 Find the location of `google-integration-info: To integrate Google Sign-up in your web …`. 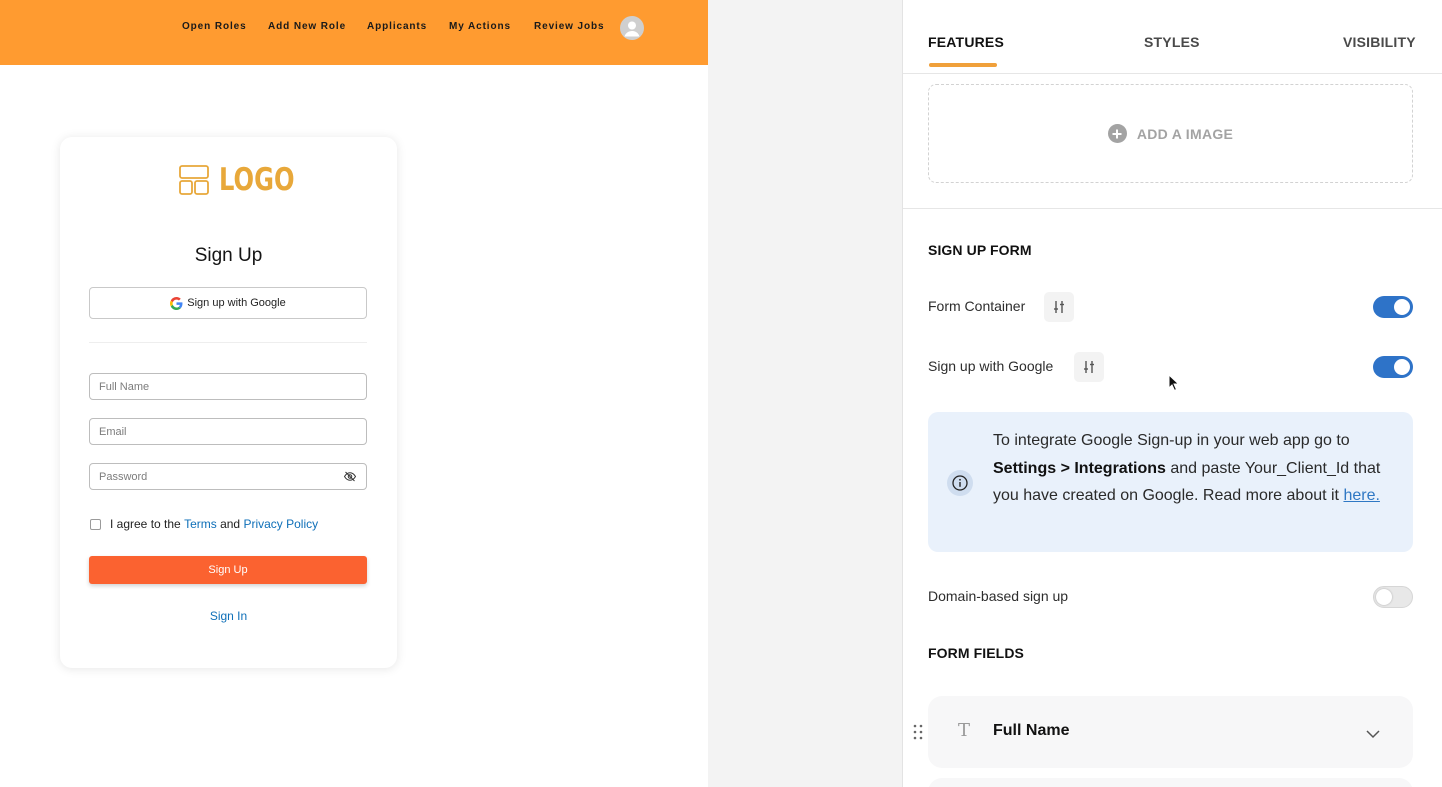

google-integration-info: To integrate Google Sign-up in your web … is located at coordinates (1170, 482).